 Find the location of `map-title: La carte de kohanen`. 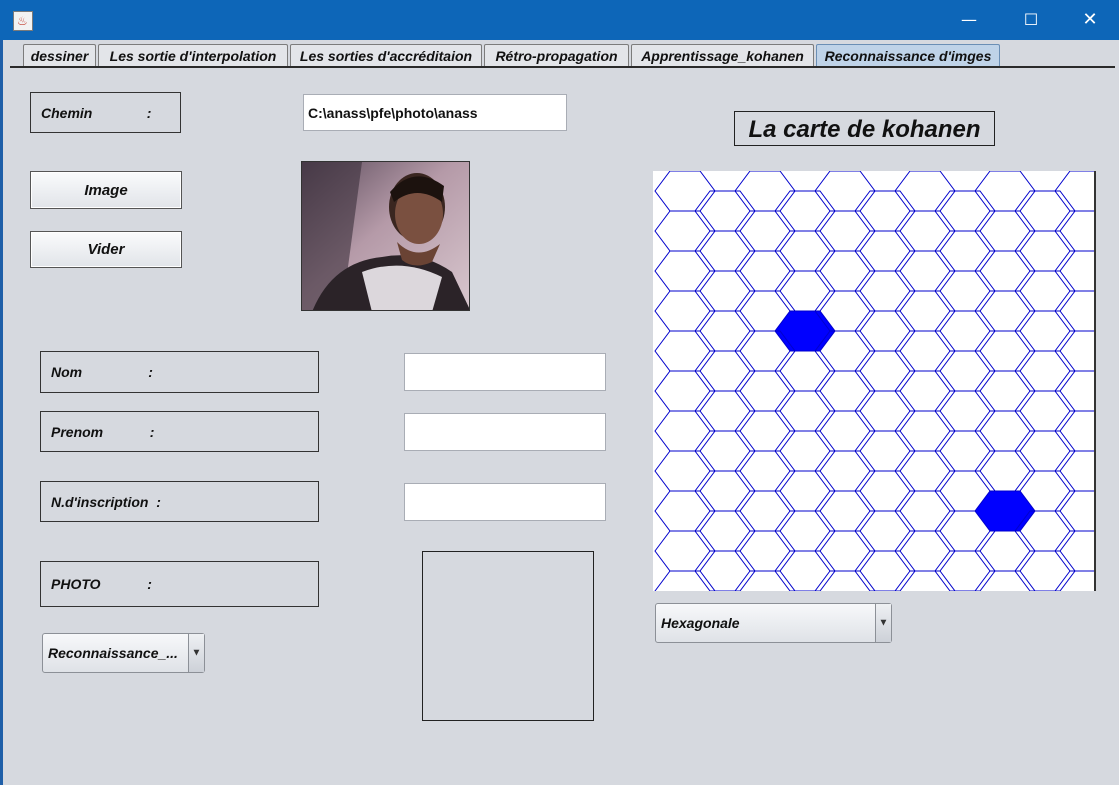

map-title: La carte de kohanen is located at coordinates (864, 128).